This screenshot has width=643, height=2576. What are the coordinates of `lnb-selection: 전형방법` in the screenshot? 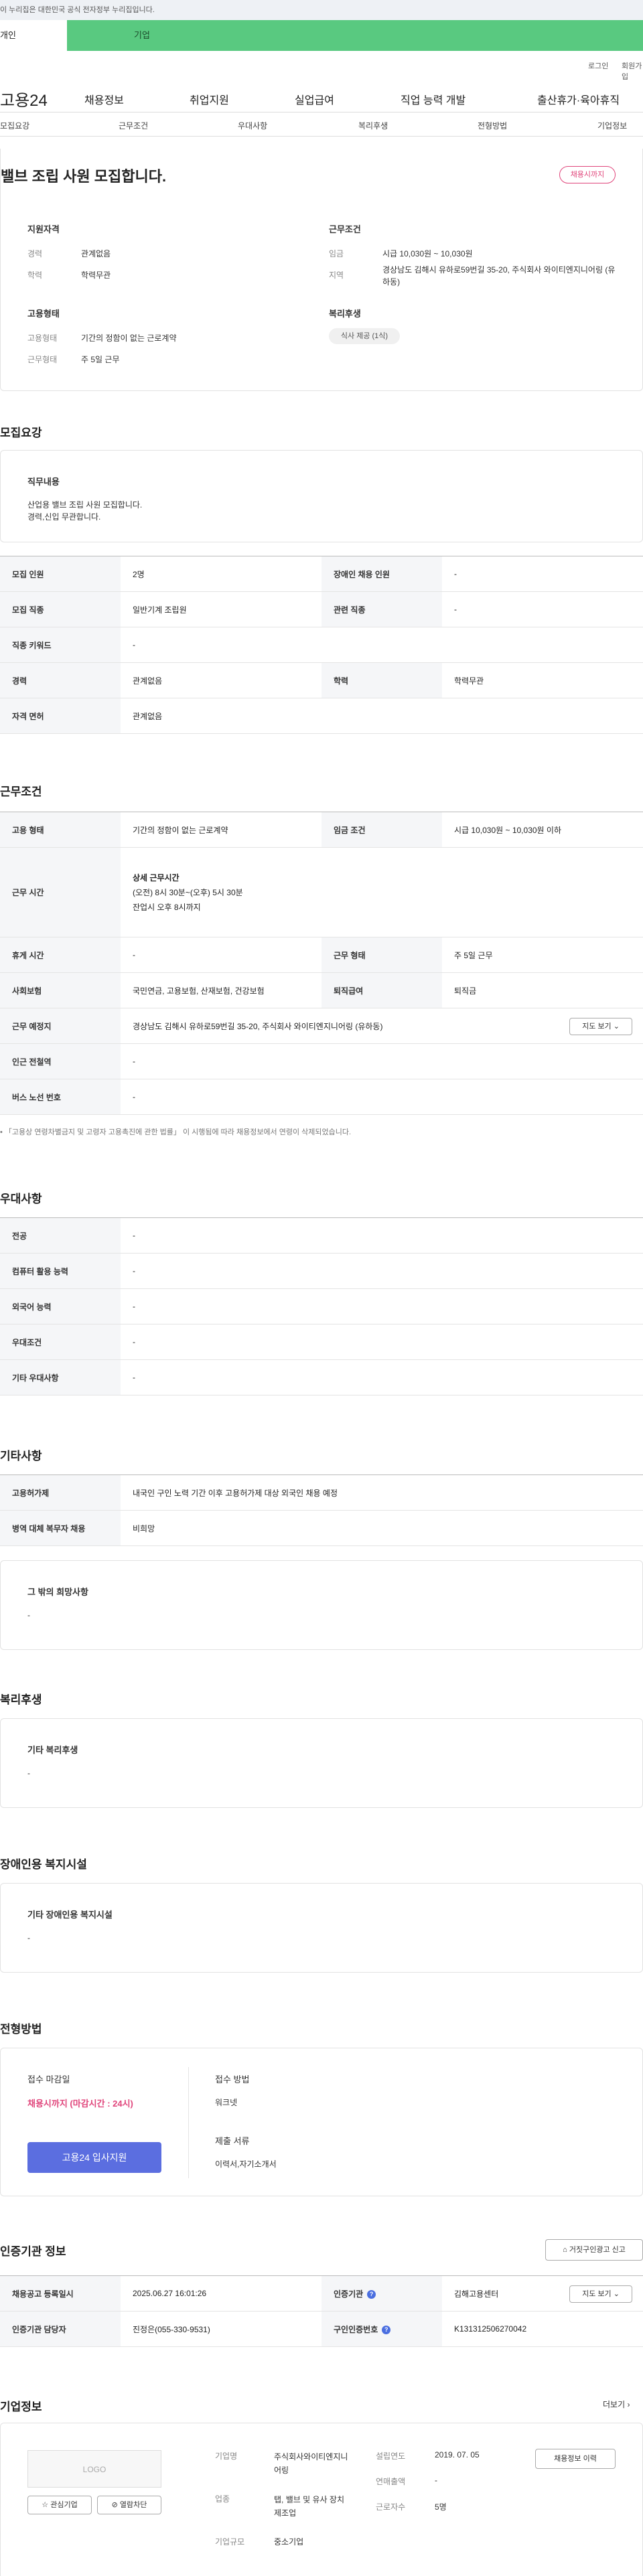 It's located at (493, 126).